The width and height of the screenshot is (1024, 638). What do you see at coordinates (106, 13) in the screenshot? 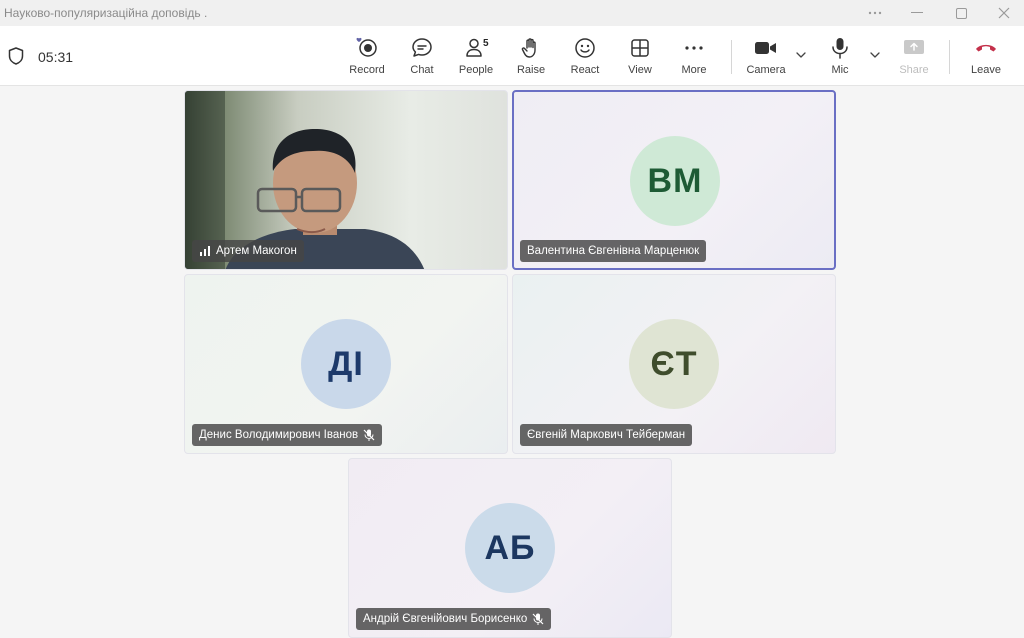
I see `window-title: Науково-популяризаційна доповідь .` at bounding box center [106, 13].